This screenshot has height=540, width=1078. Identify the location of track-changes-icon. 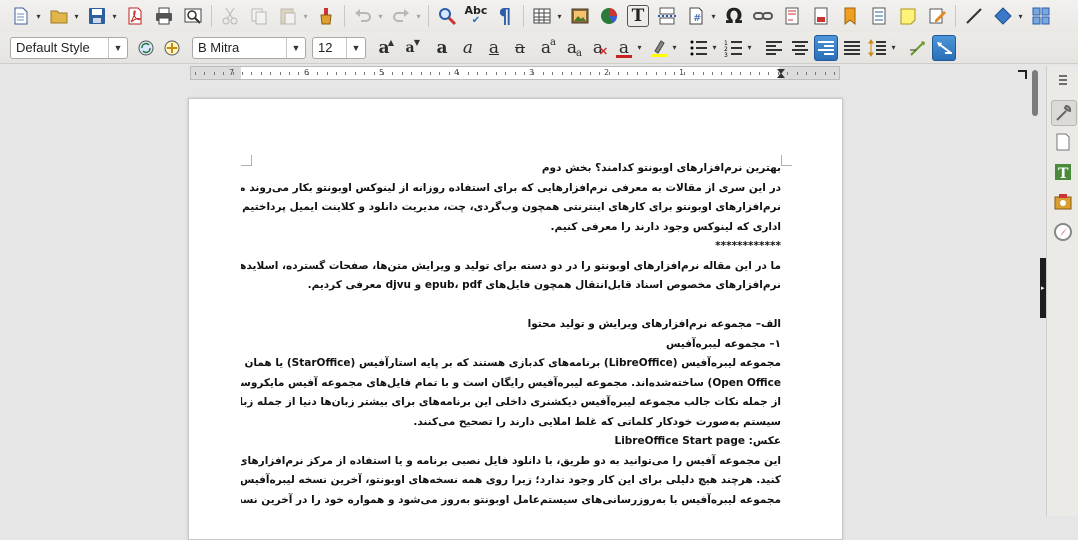
(937, 16).